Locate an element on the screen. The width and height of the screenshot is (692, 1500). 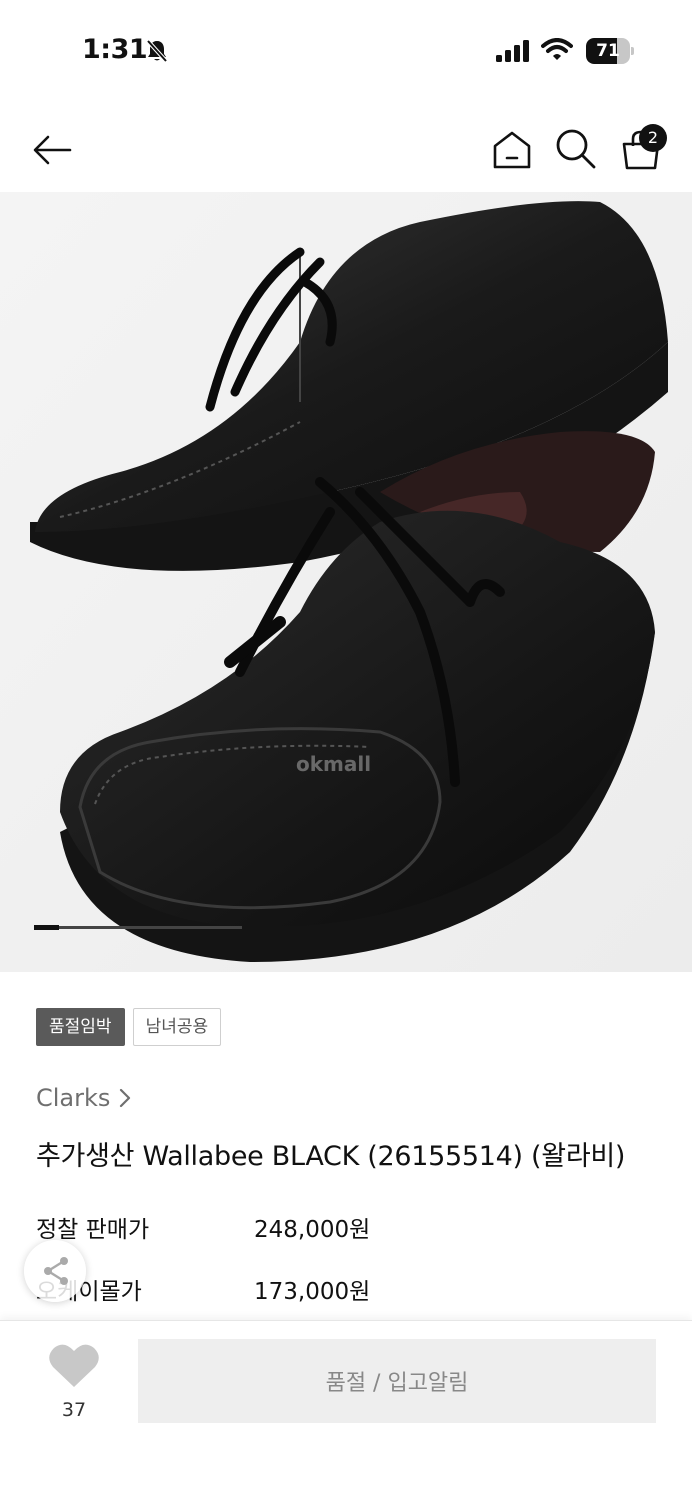
brand-link: Clarks is located at coordinates (84, 1098).